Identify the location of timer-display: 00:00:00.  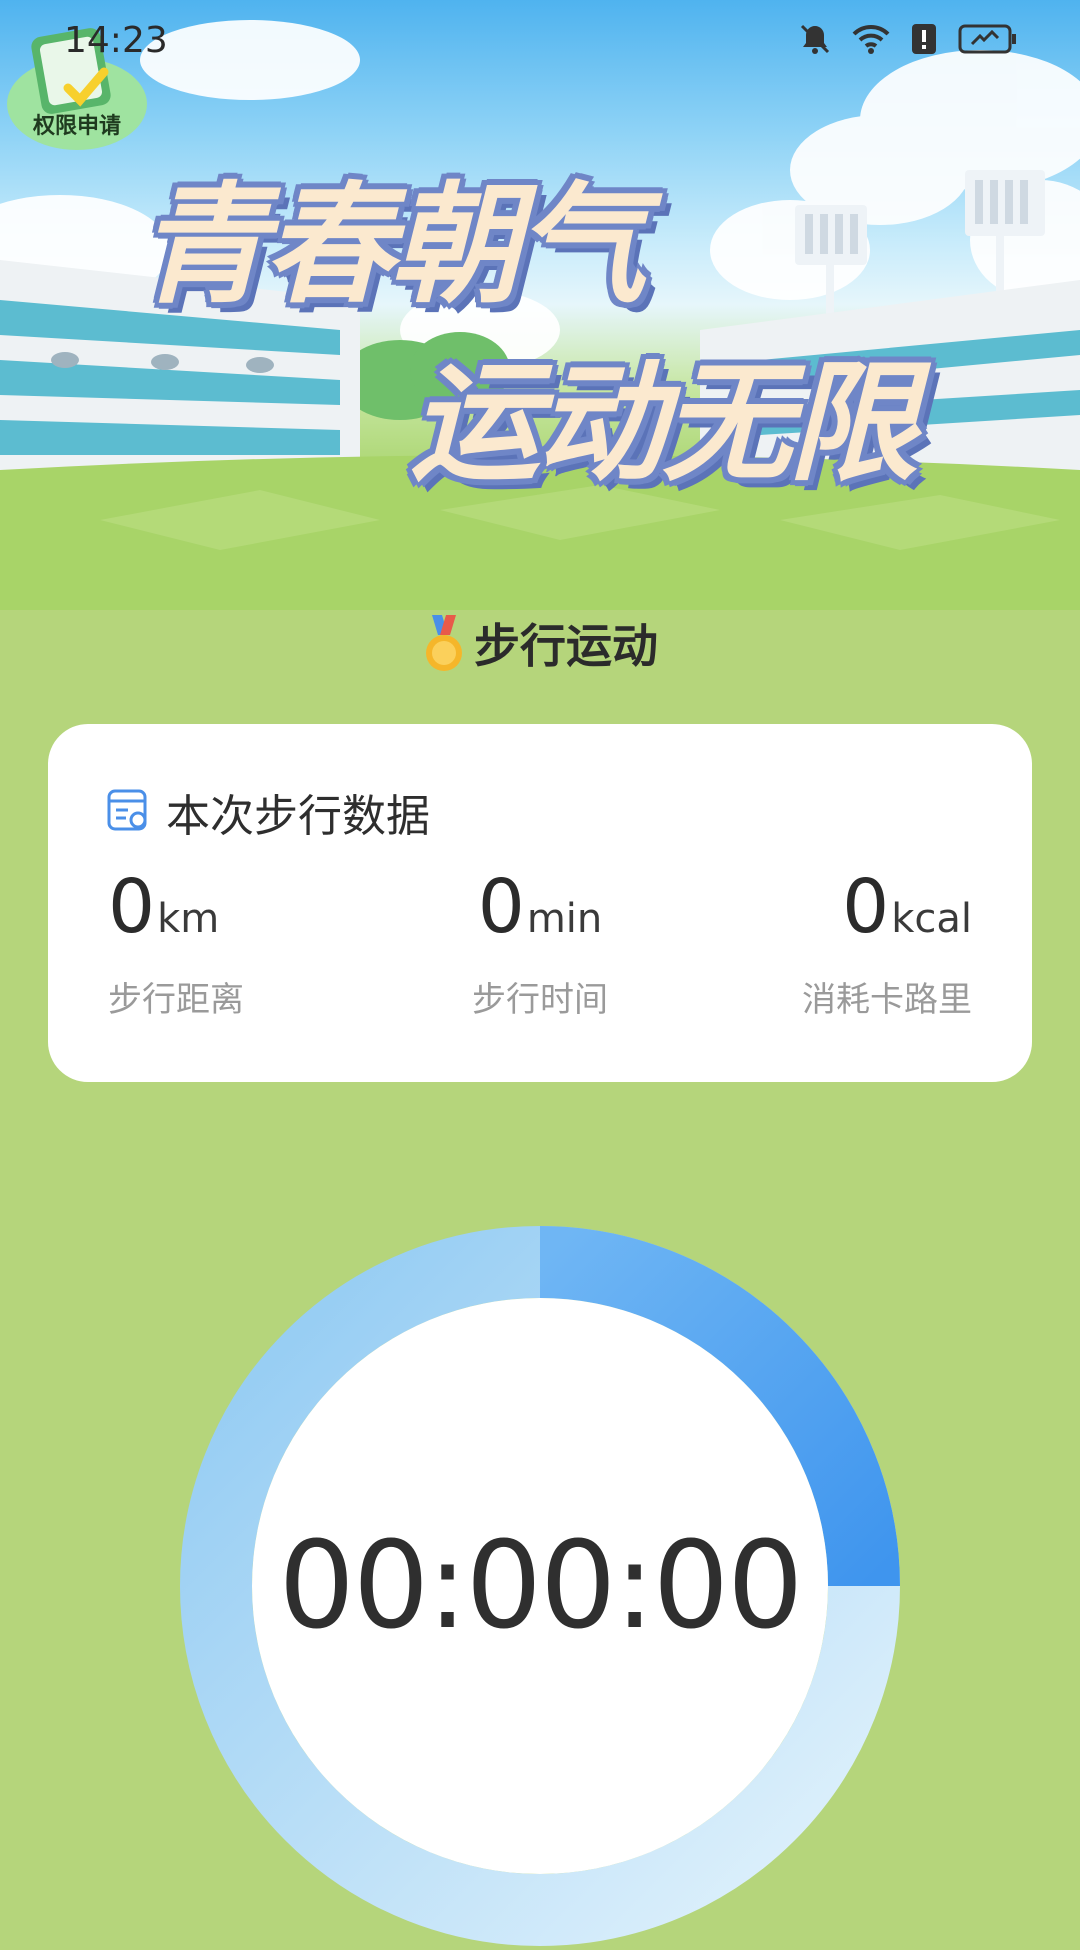
(541, 1586).